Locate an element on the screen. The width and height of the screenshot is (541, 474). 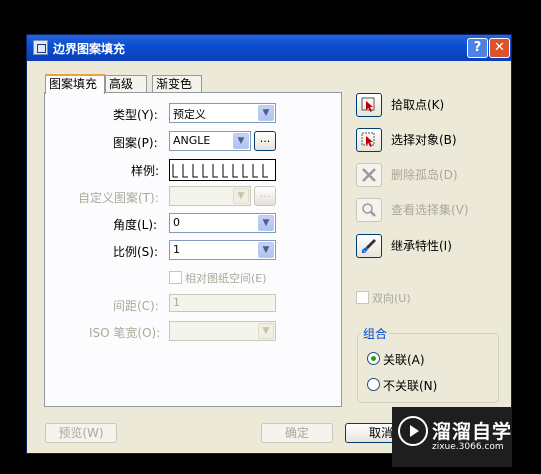
preview-button: 预览(W) is located at coordinates (81, 433).